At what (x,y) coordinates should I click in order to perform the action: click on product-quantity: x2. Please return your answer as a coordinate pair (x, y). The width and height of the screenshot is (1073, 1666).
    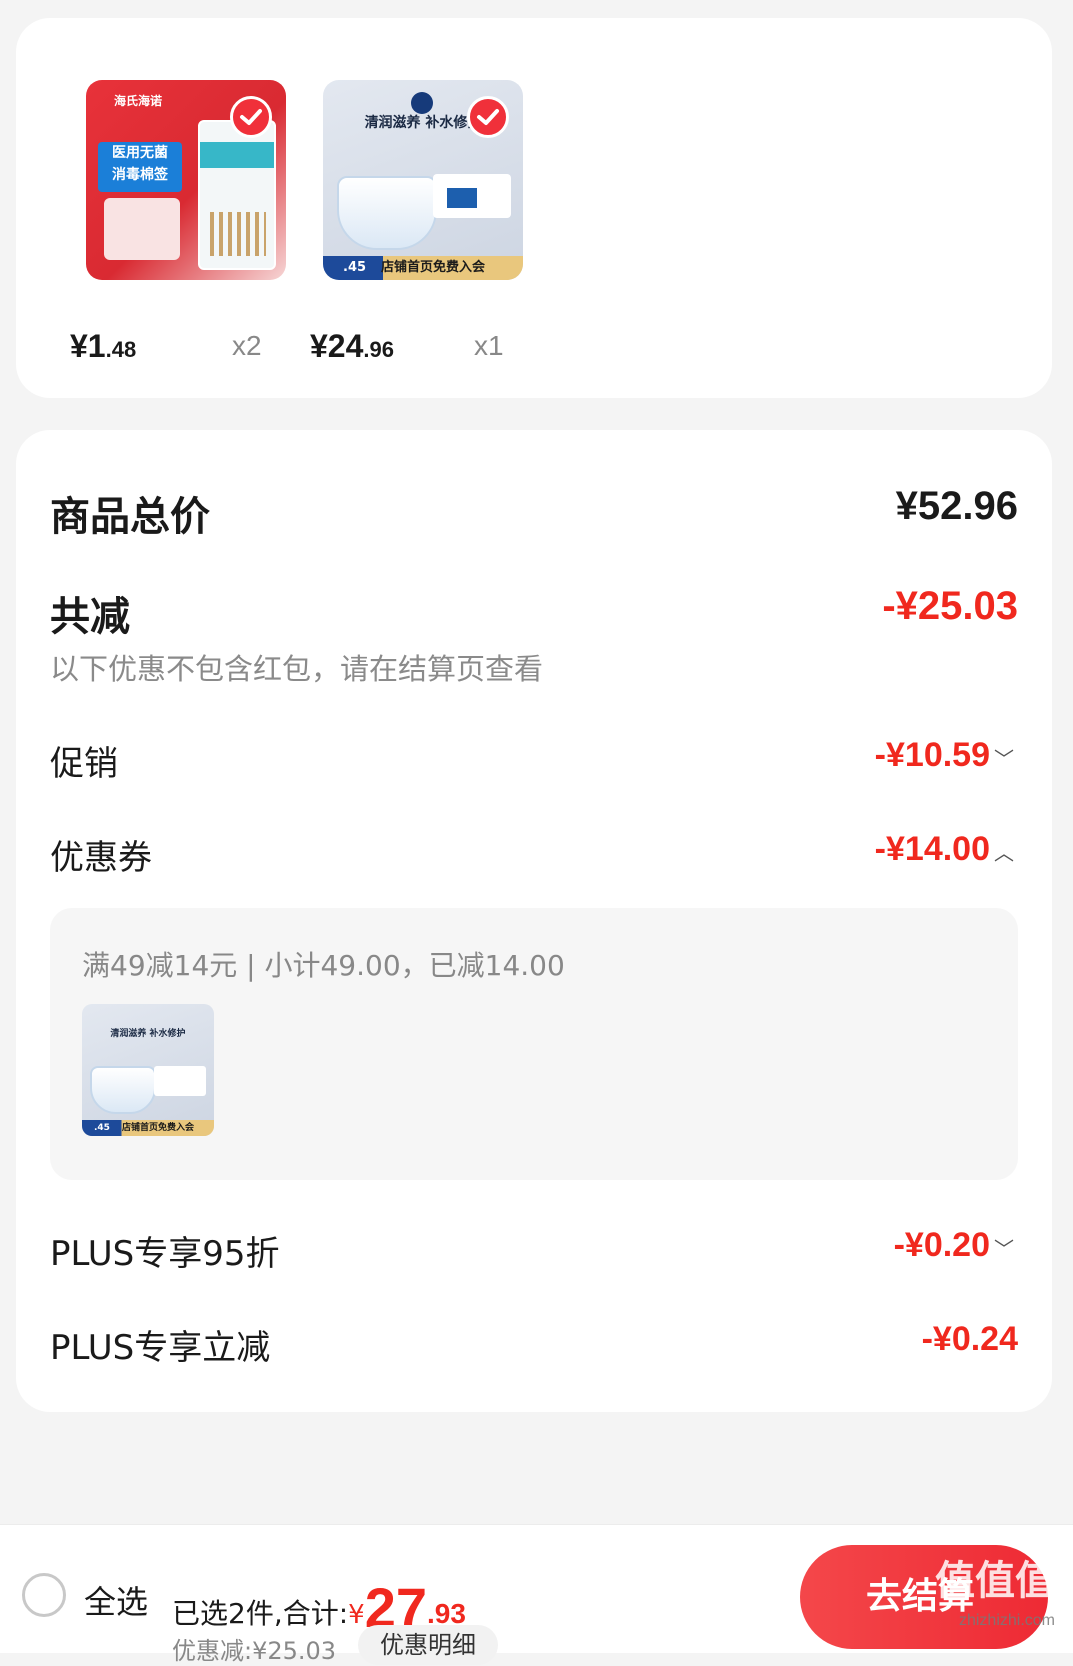
    Looking at the image, I should click on (247, 345).